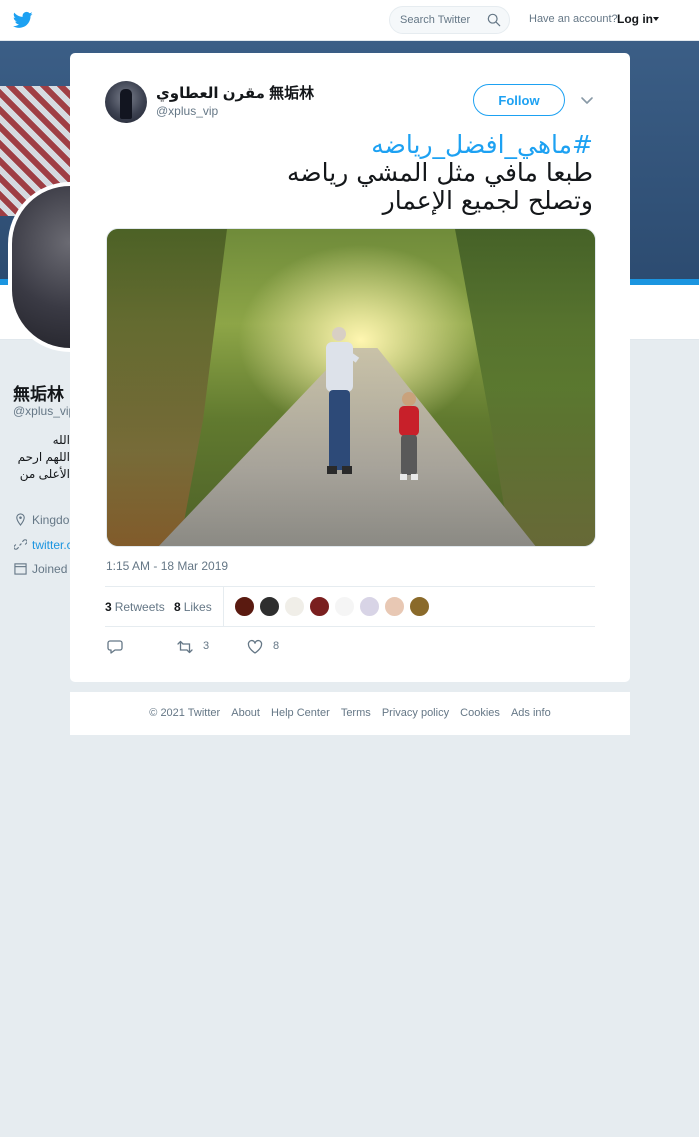 This screenshot has width=699, height=1137. What do you see at coordinates (206, 646) in the screenshot?
I see `retweet-count: 3` at bounding box center [206, 646].